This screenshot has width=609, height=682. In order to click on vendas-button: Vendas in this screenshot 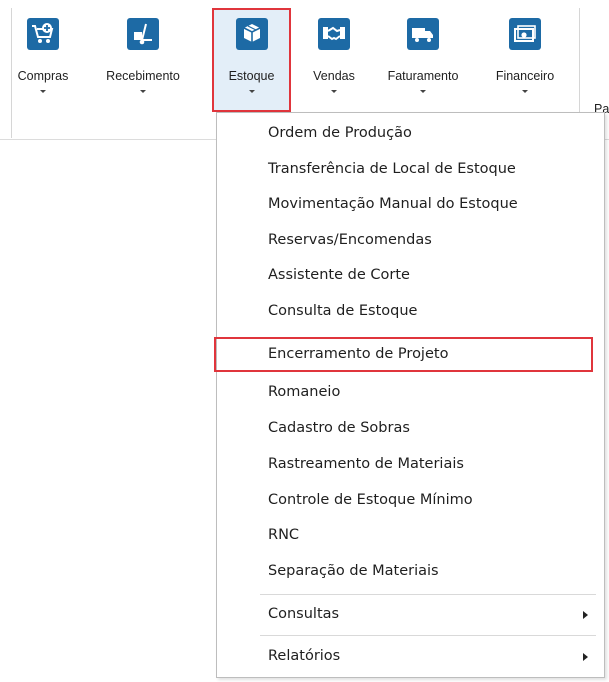, I will do `click(334, 60)`.